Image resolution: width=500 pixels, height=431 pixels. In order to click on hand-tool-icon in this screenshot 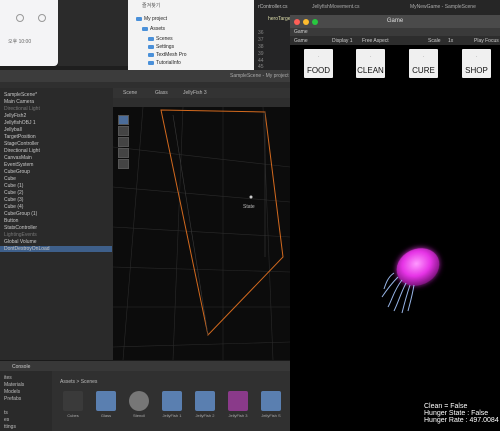, I will do `click(123, 120)`.